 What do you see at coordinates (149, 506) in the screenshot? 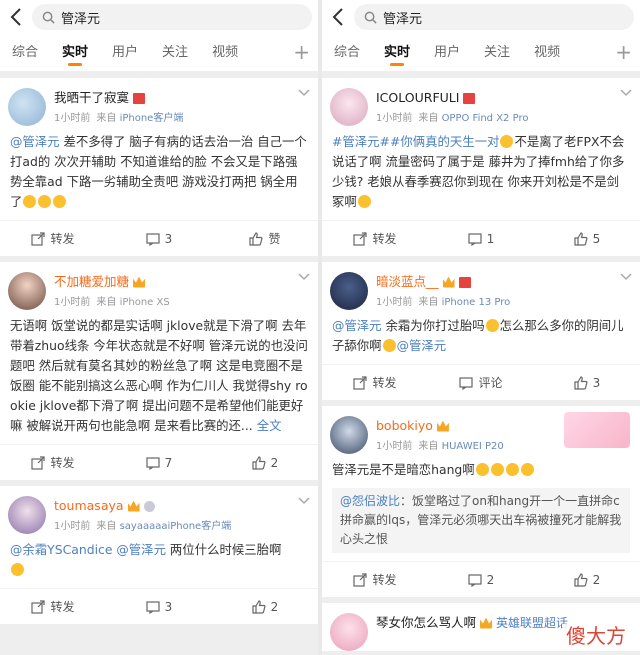
I see `vip-badge-icon` at bounding box center [149, 506].